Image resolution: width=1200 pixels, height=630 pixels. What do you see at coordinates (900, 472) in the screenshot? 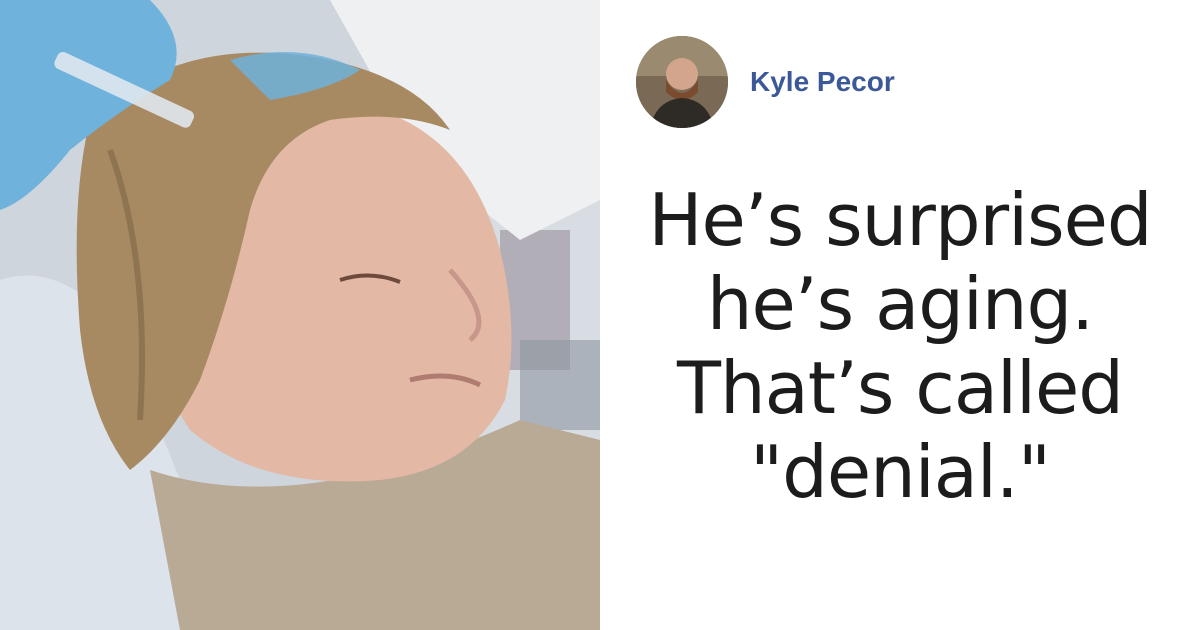
I see `quote-line: "denial."` at bounding box center [900, 472].